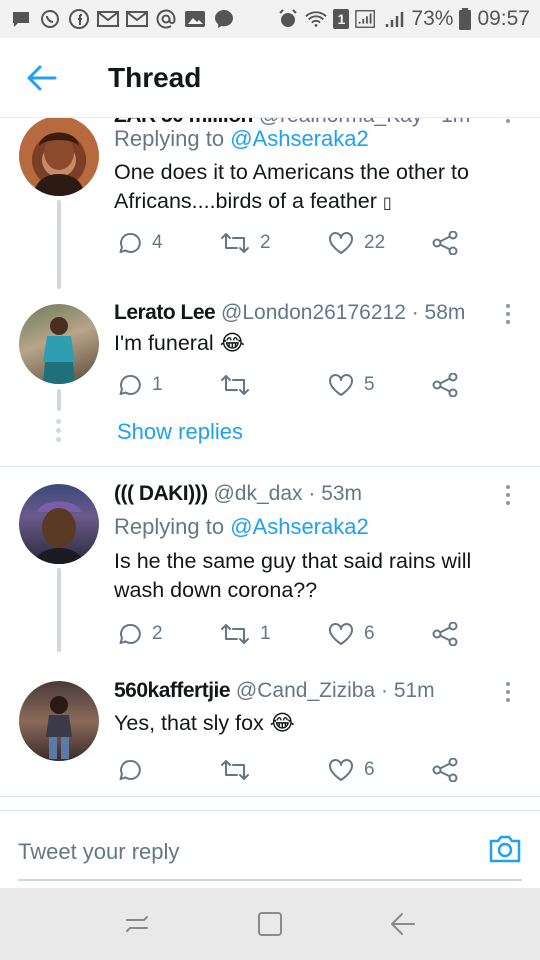 This screenshot has height=960, width=540. Describe the element at coordinates (312, 723) in the screenshot. I see `tweet-text: Yes, that sly fox 😂` at that location.